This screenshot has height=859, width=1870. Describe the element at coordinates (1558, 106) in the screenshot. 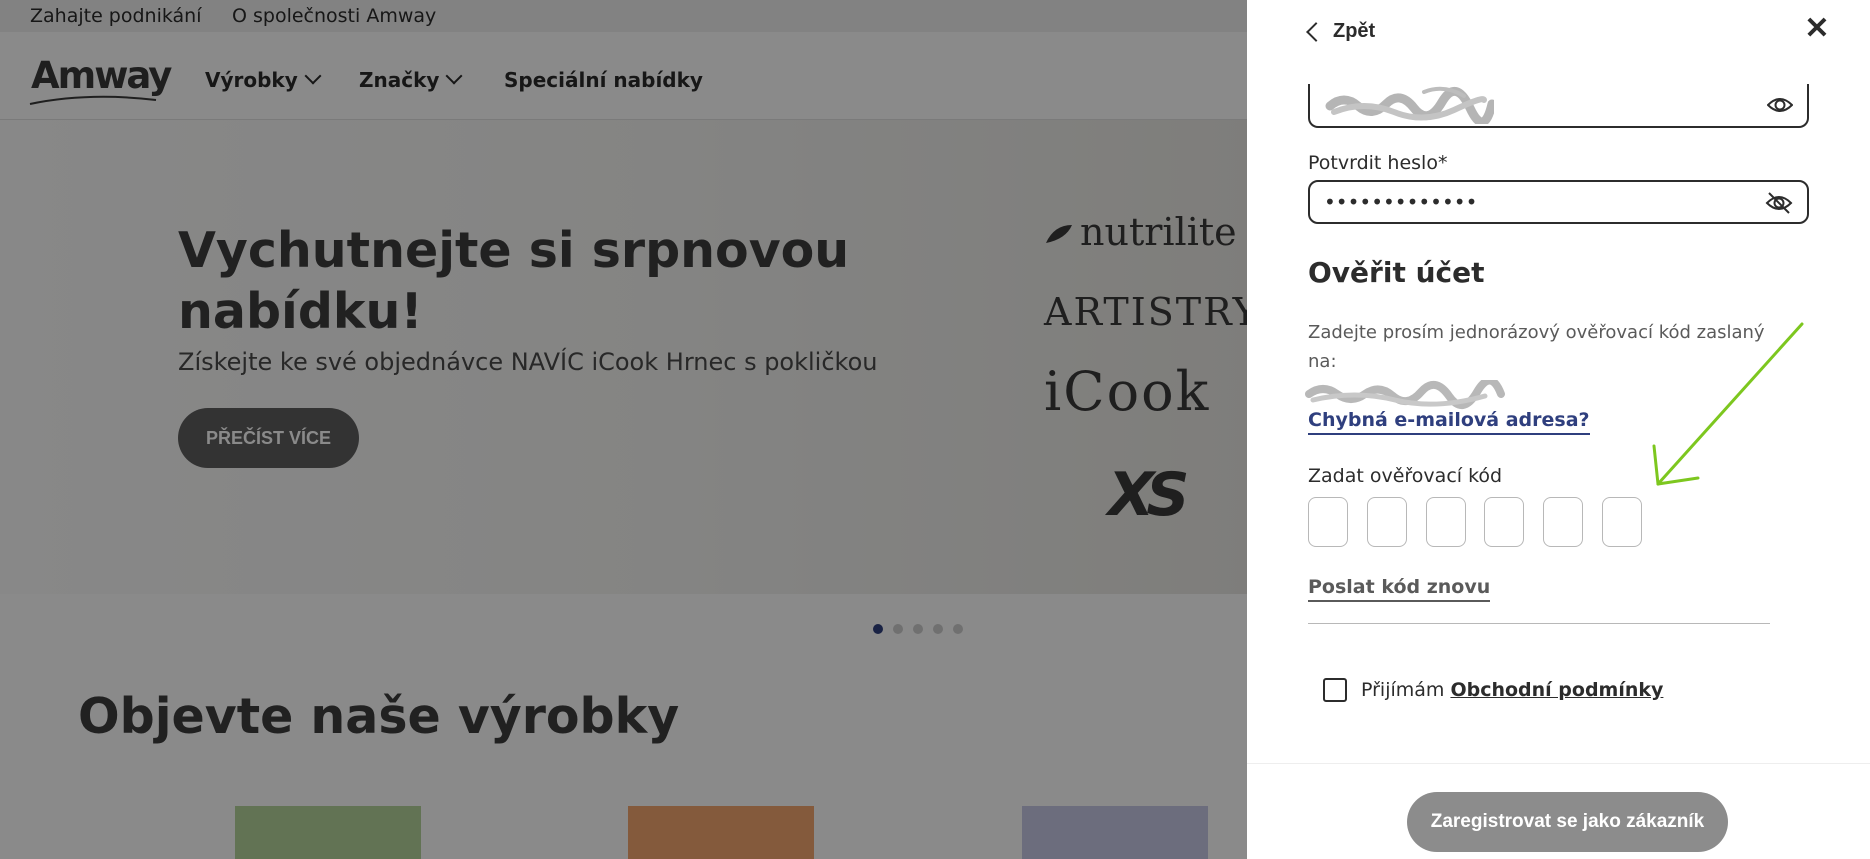

I see `password-input` at that location.